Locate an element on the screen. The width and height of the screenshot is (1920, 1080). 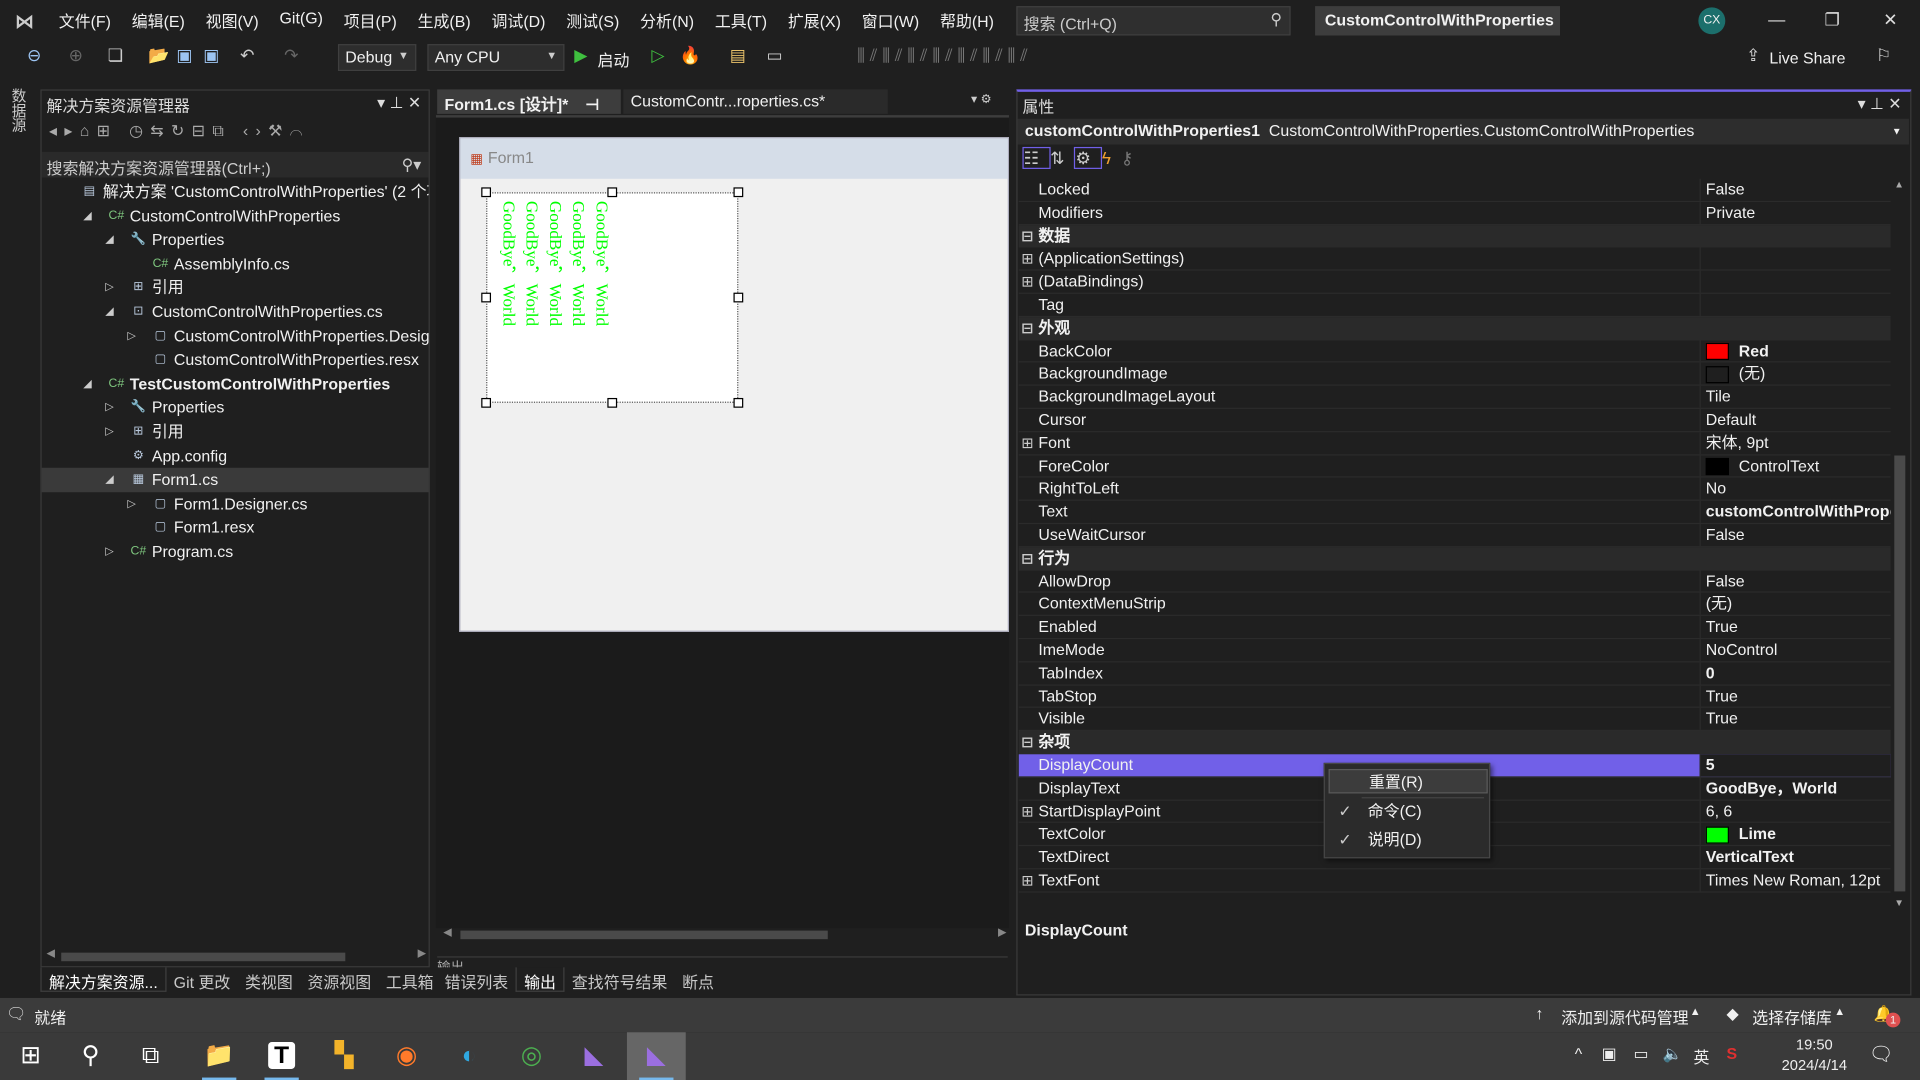
panel-controls-icons: ▾ ⊥ ✕ is located at coordinates (399, 103).